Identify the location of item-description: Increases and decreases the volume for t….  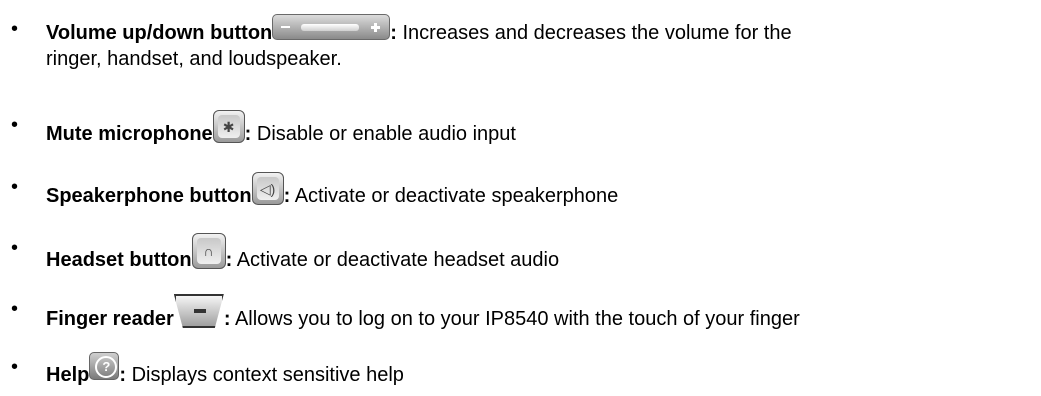
(594, 33).